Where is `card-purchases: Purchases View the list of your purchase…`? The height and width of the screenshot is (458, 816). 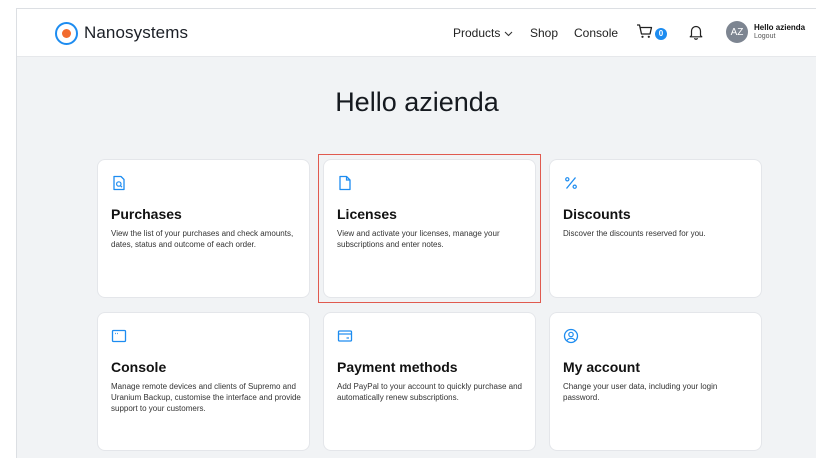
card-purchases: Purchases View the list of your purchase… is located at coordinates (203, 228).